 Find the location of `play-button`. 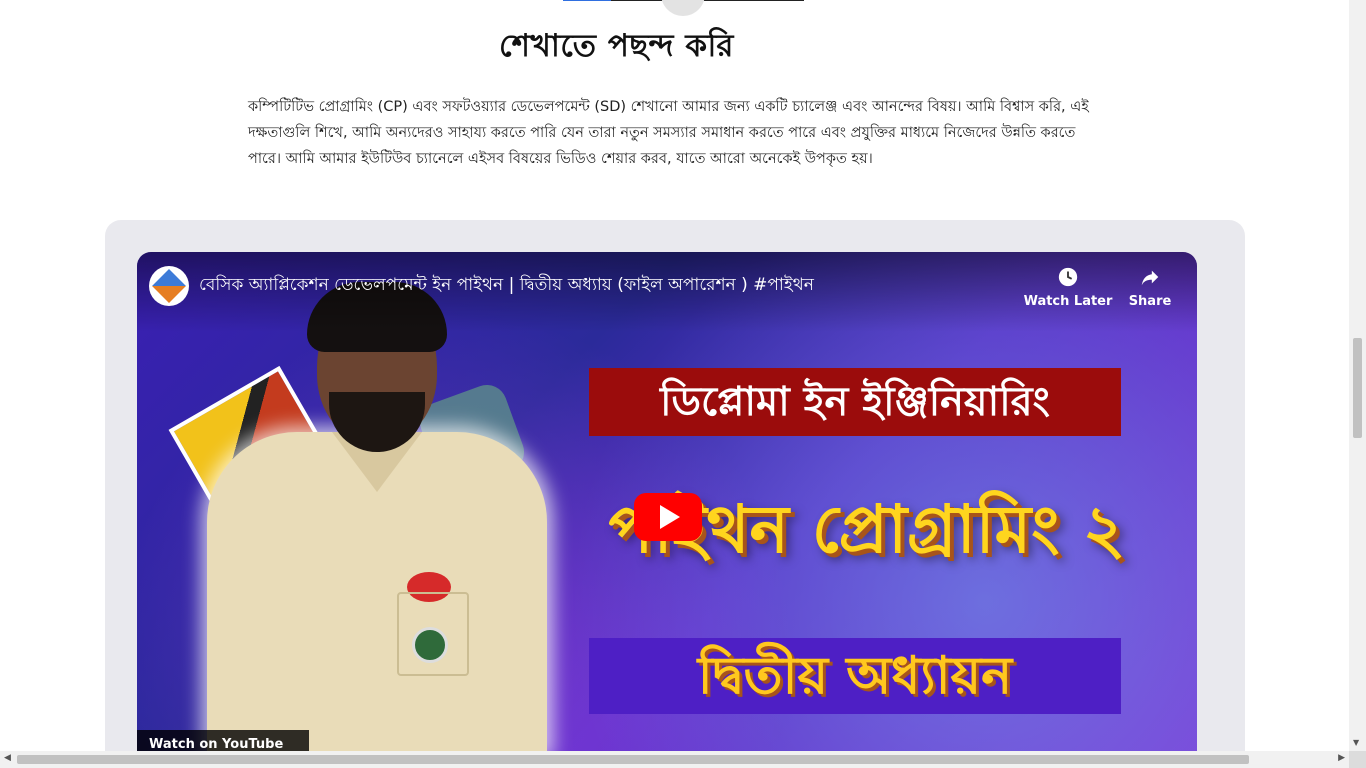

play-button is located at coordinates (668, 517).